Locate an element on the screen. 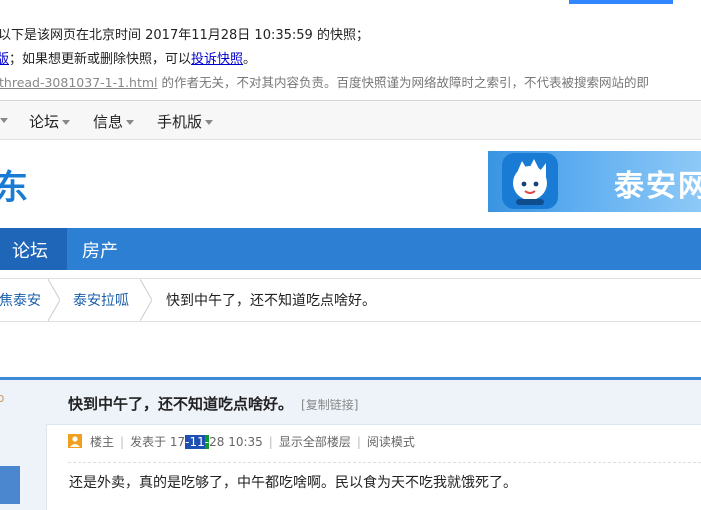  author-label: 楼主 is located at coordinates (102, 442).